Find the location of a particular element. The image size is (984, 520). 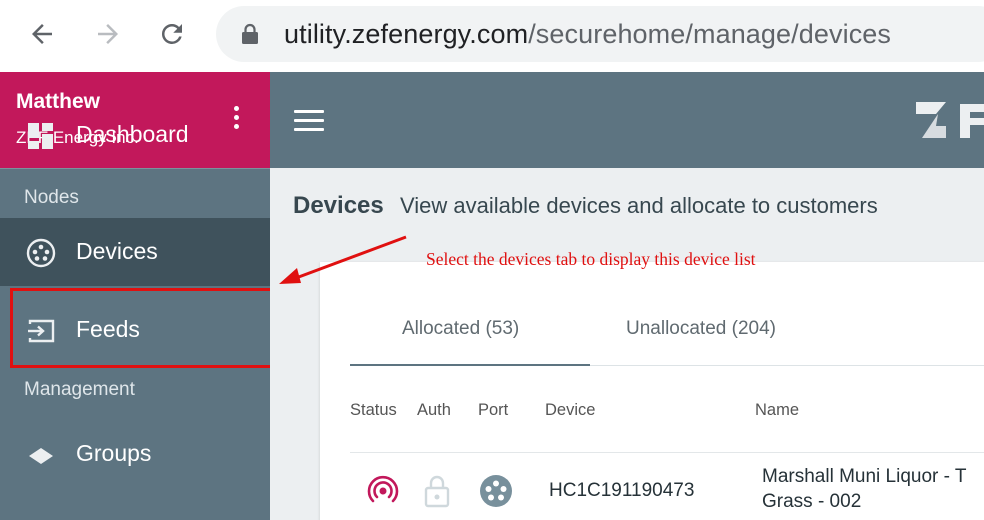

section-label-nodes: Nodes is located at coordinates (51, 197).